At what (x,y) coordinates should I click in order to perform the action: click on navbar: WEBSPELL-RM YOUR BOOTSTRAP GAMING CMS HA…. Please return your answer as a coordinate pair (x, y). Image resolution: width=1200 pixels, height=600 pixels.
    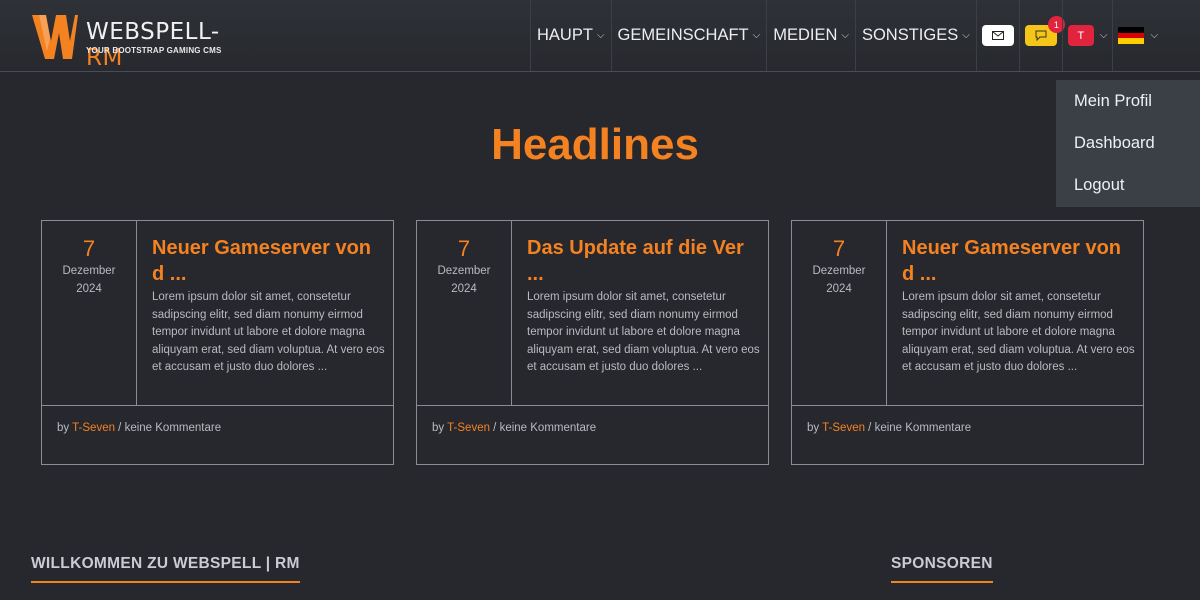
    Looking at the image, I should click on (600, 36).